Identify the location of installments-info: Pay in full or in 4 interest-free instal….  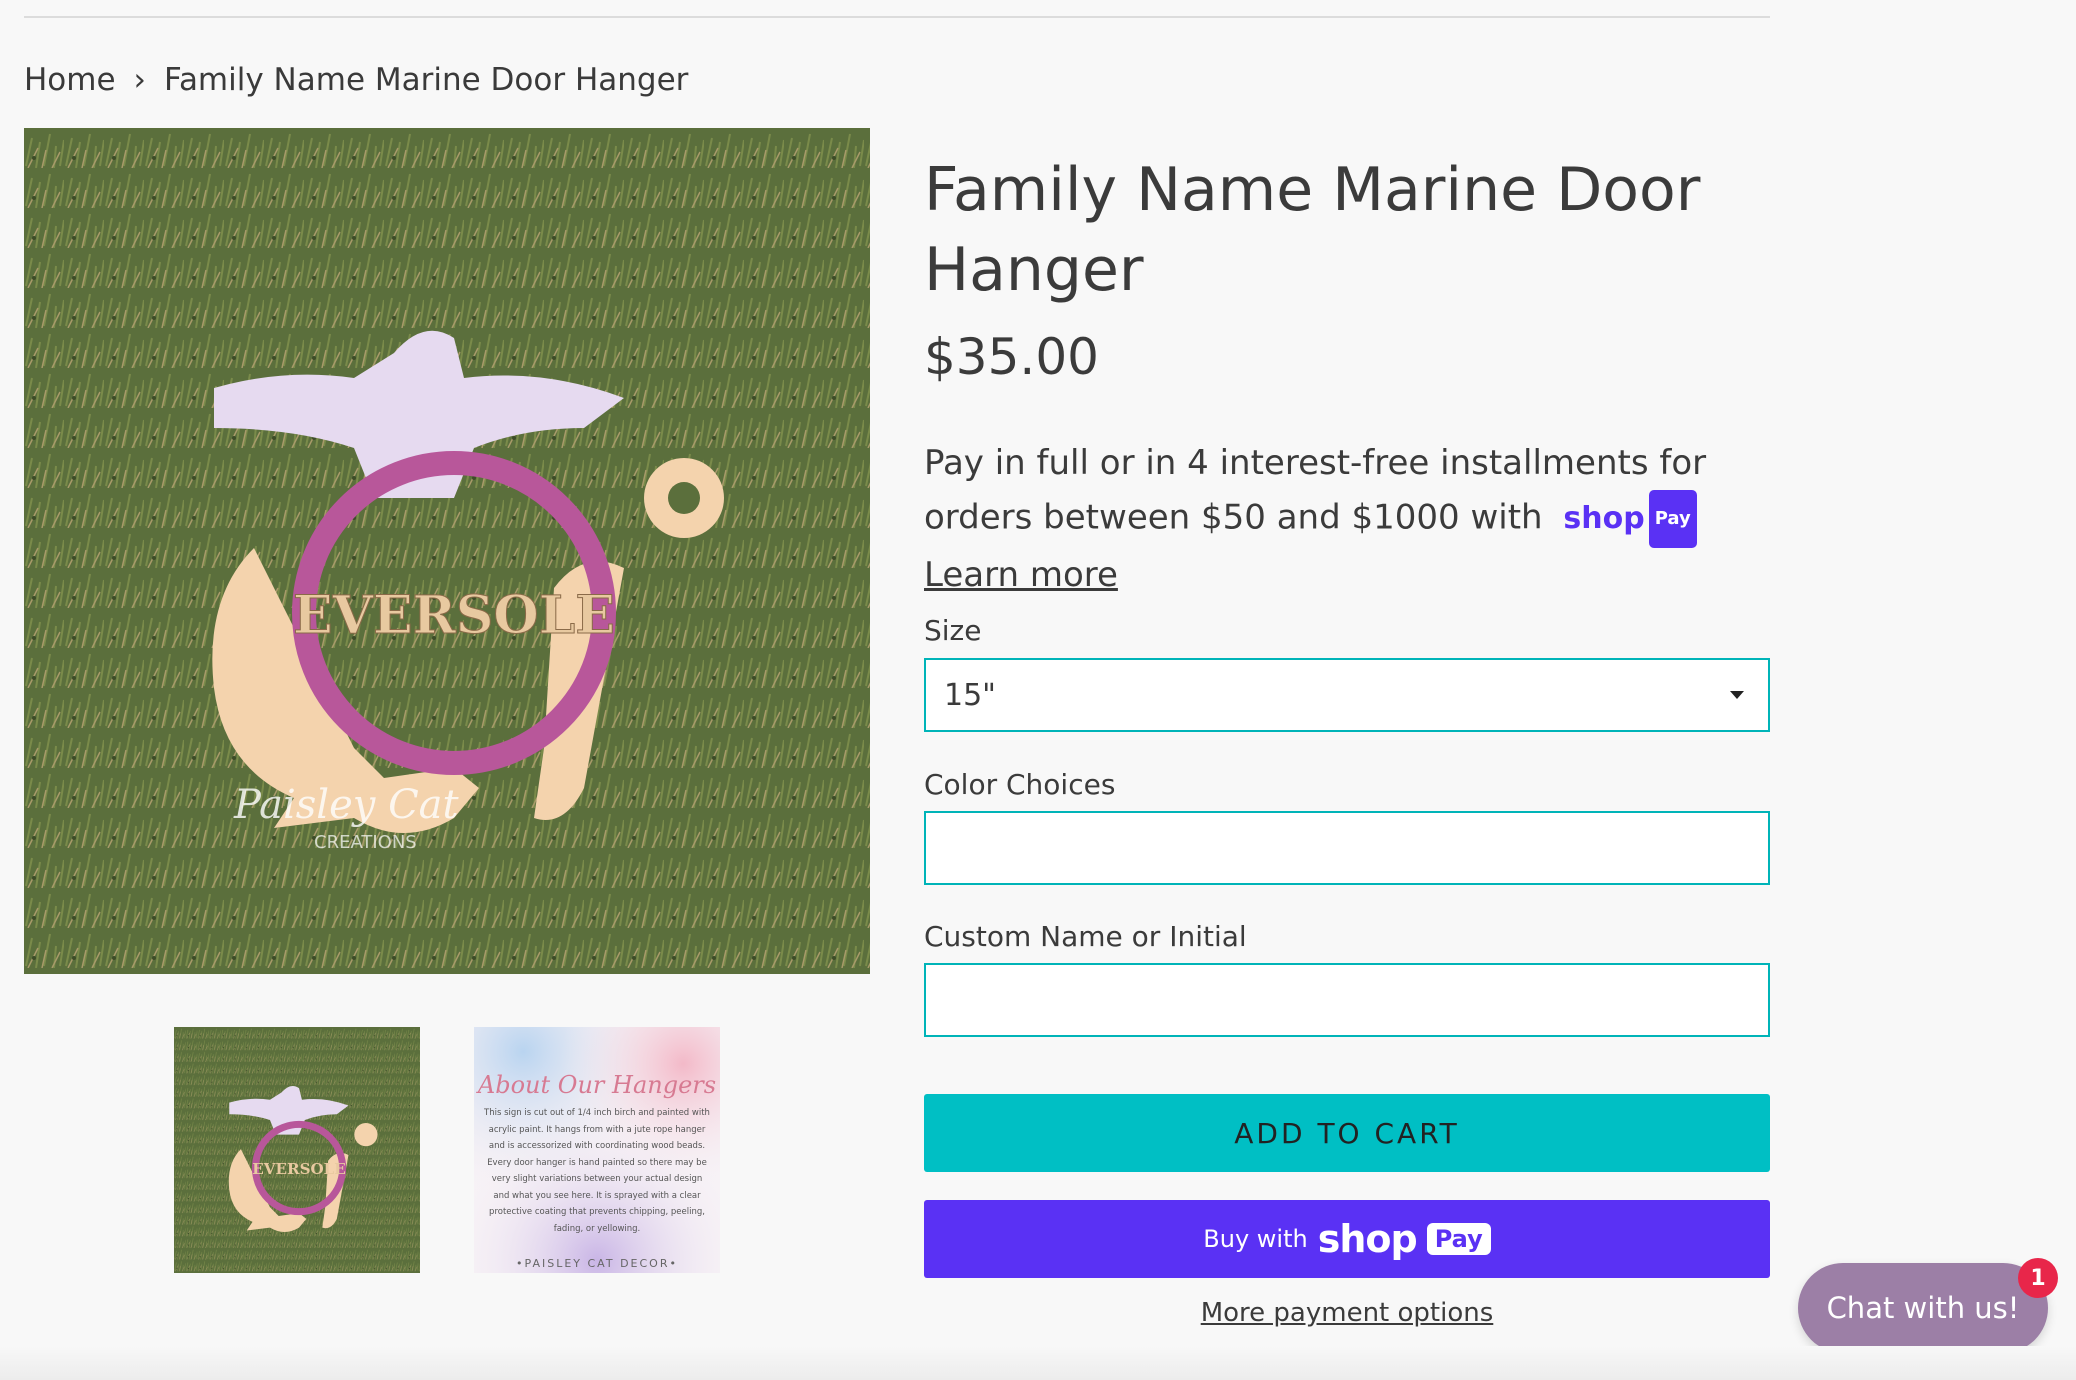
(1349, 519).